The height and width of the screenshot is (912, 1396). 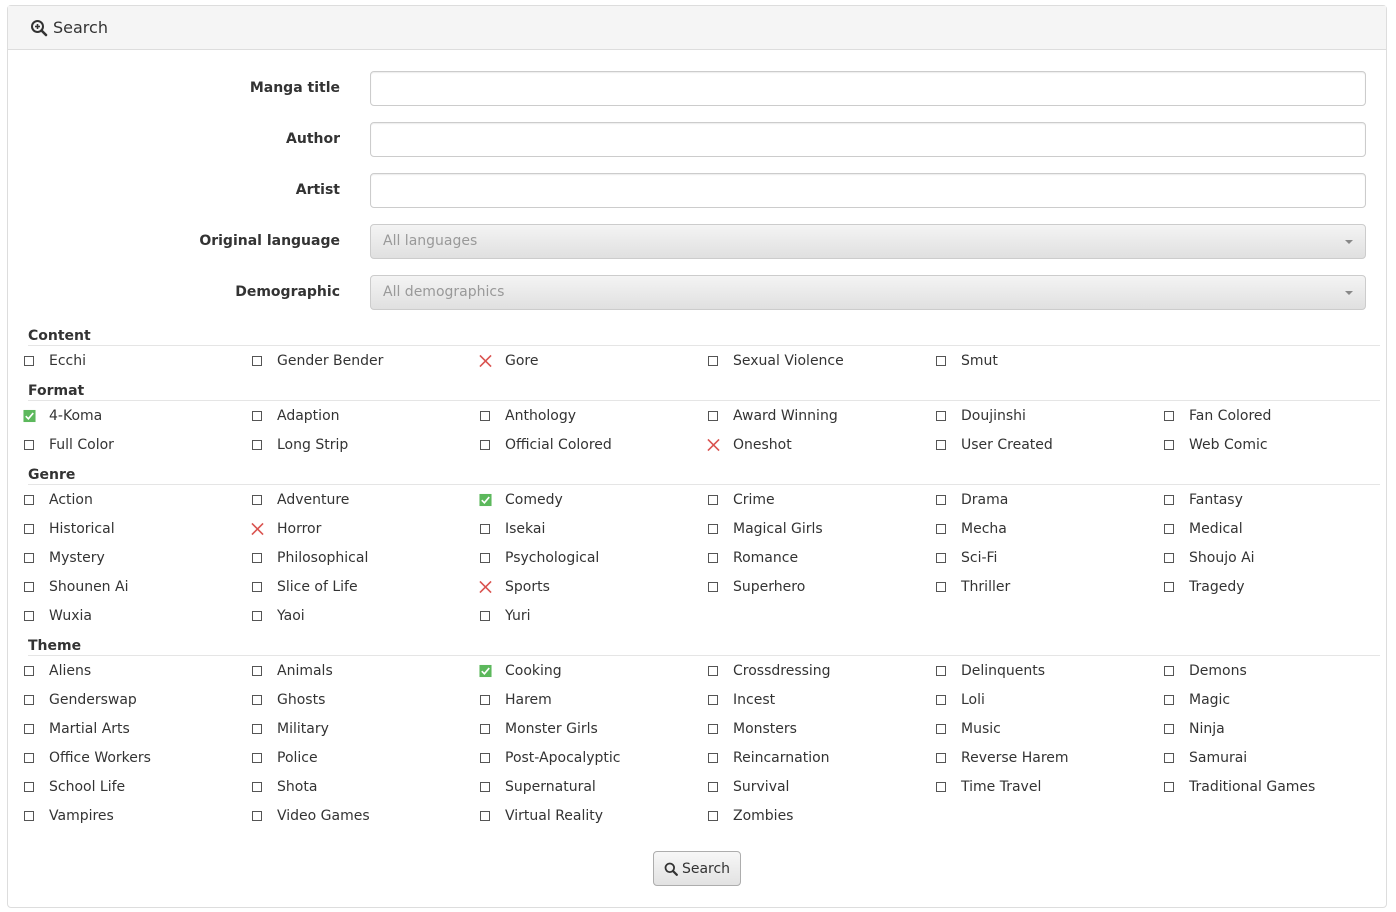 I want to click on search-button: Search, so click(x=697, y=868).